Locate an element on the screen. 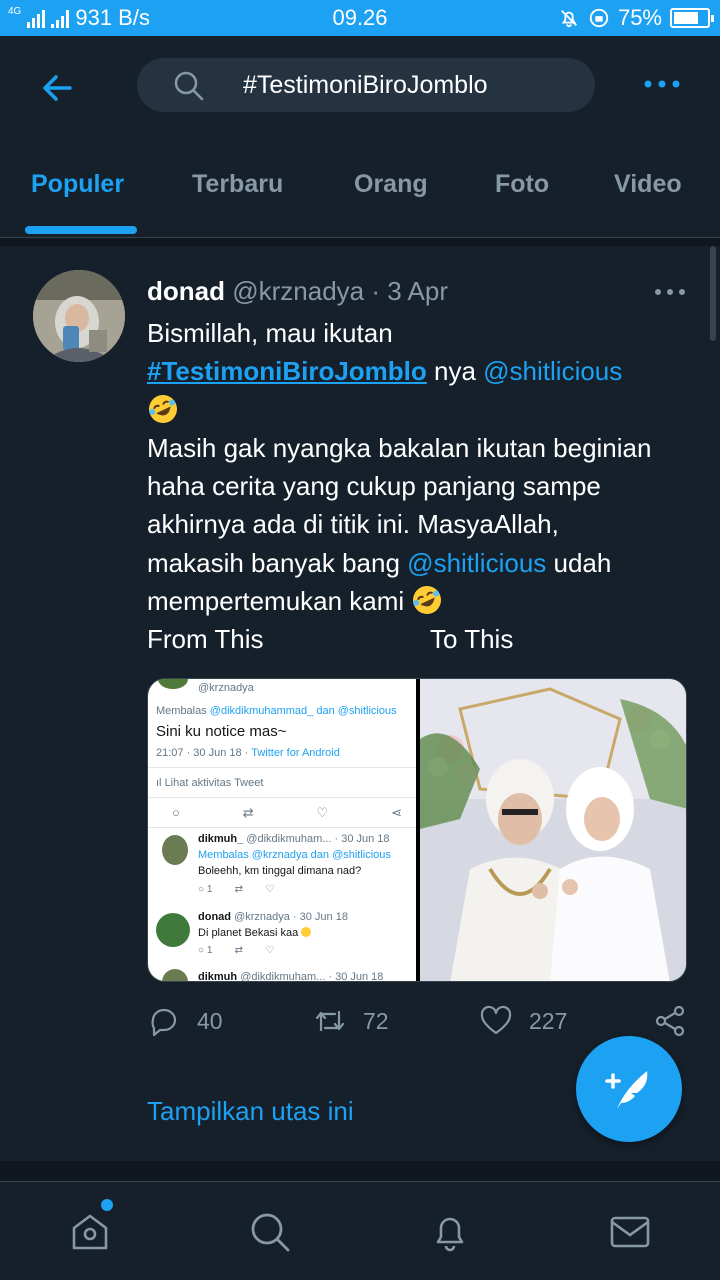  retweet-icon is located at coordinates (330, 1021).